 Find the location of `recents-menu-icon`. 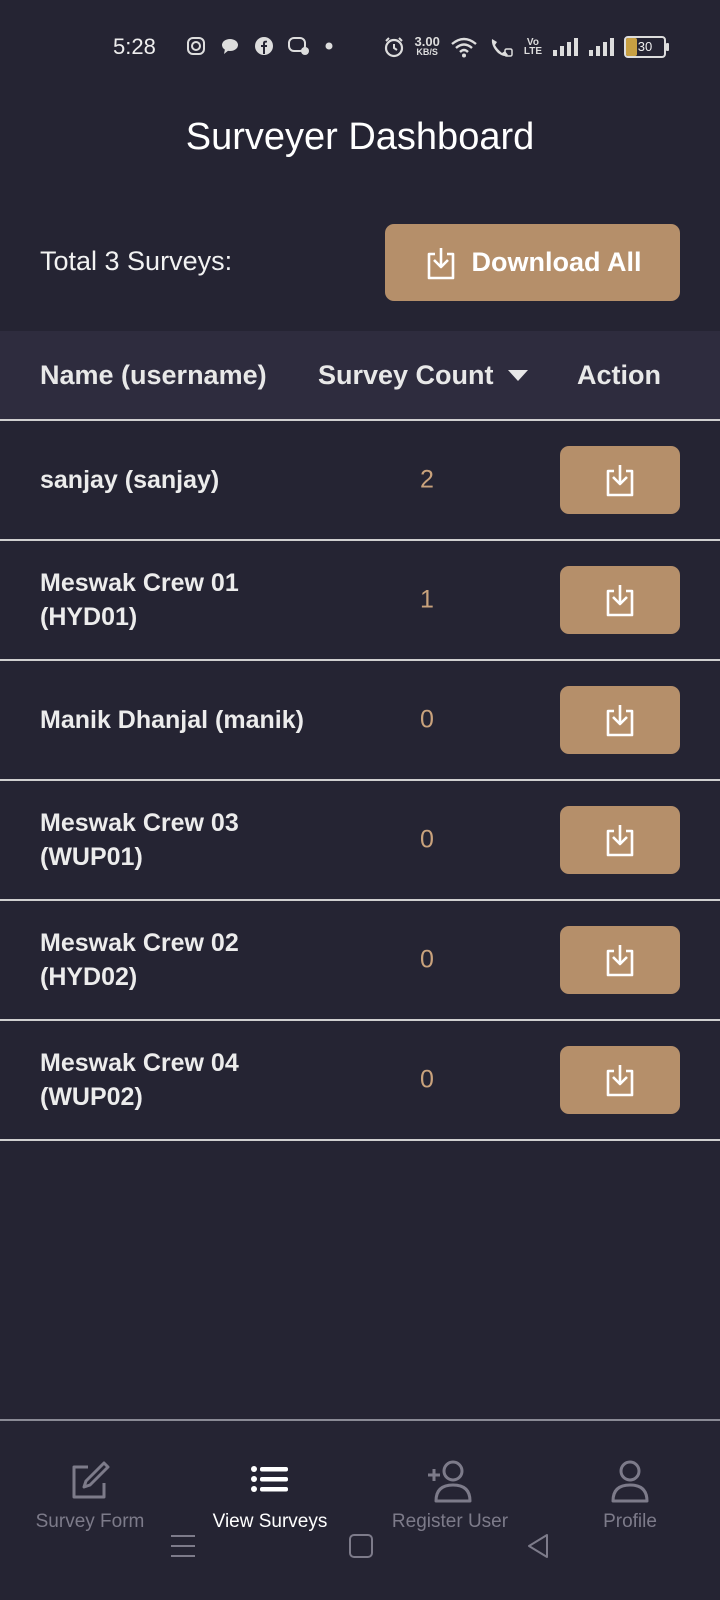

recents-menu-icon is located at coordinates (183, 1546).